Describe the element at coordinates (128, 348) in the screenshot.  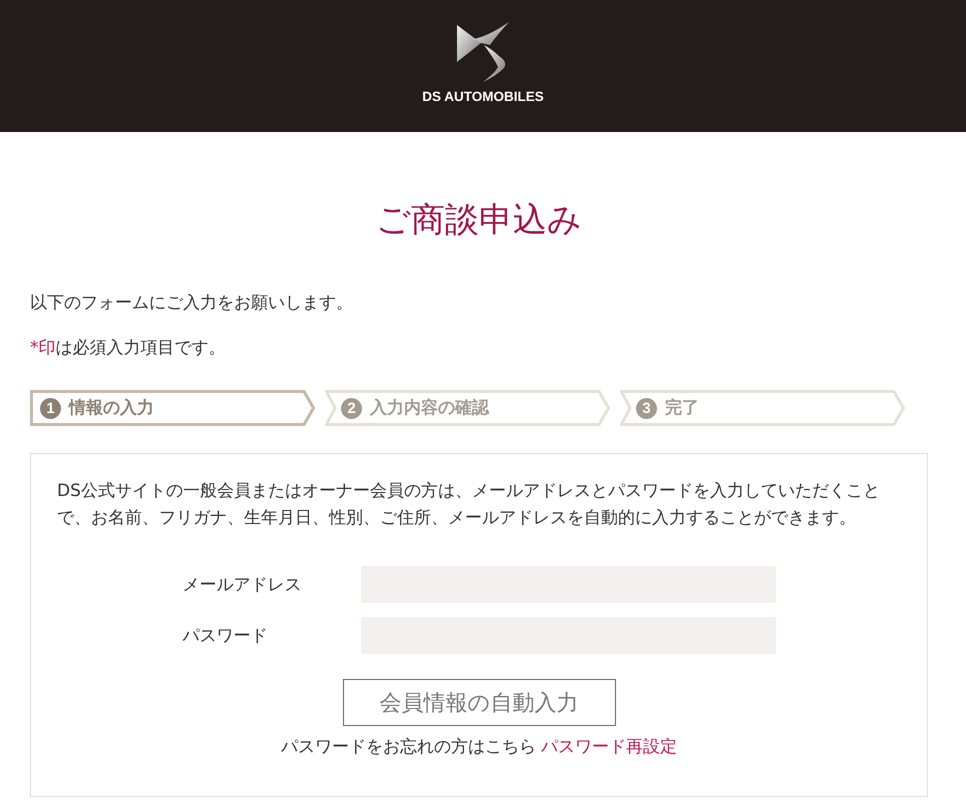
I see `required-note: *印は必須入力項目です。` at that location.